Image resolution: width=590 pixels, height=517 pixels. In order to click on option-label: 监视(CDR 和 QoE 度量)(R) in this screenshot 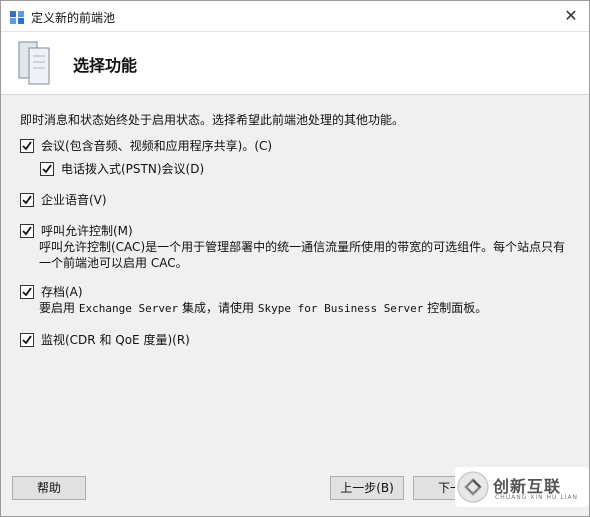, I will do `click(115, 340)`.